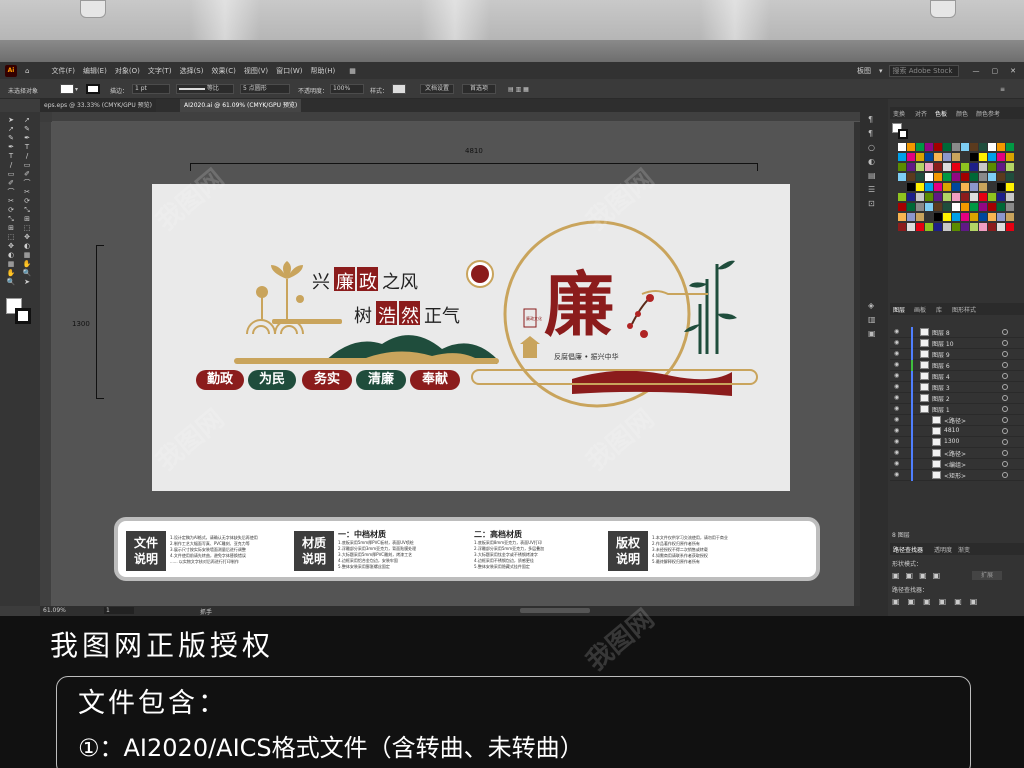 The image size is (1024, 768). What do you see at coordinates (11, 255) in the screenshot?
I see `gradient-tool-icon: ◐` at bounding box center [11, 255].